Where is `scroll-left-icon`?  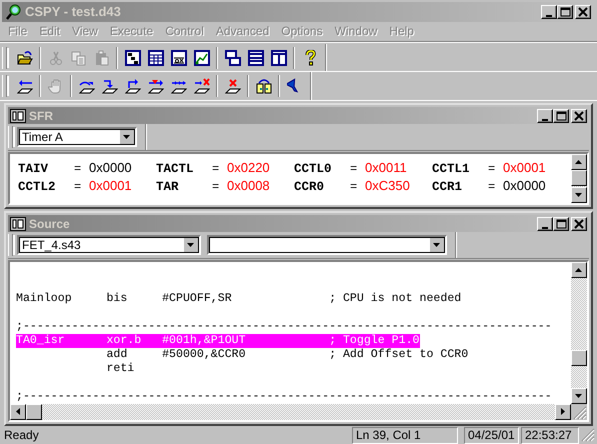 scroll-left-icon is located at coordinates (18, 412).